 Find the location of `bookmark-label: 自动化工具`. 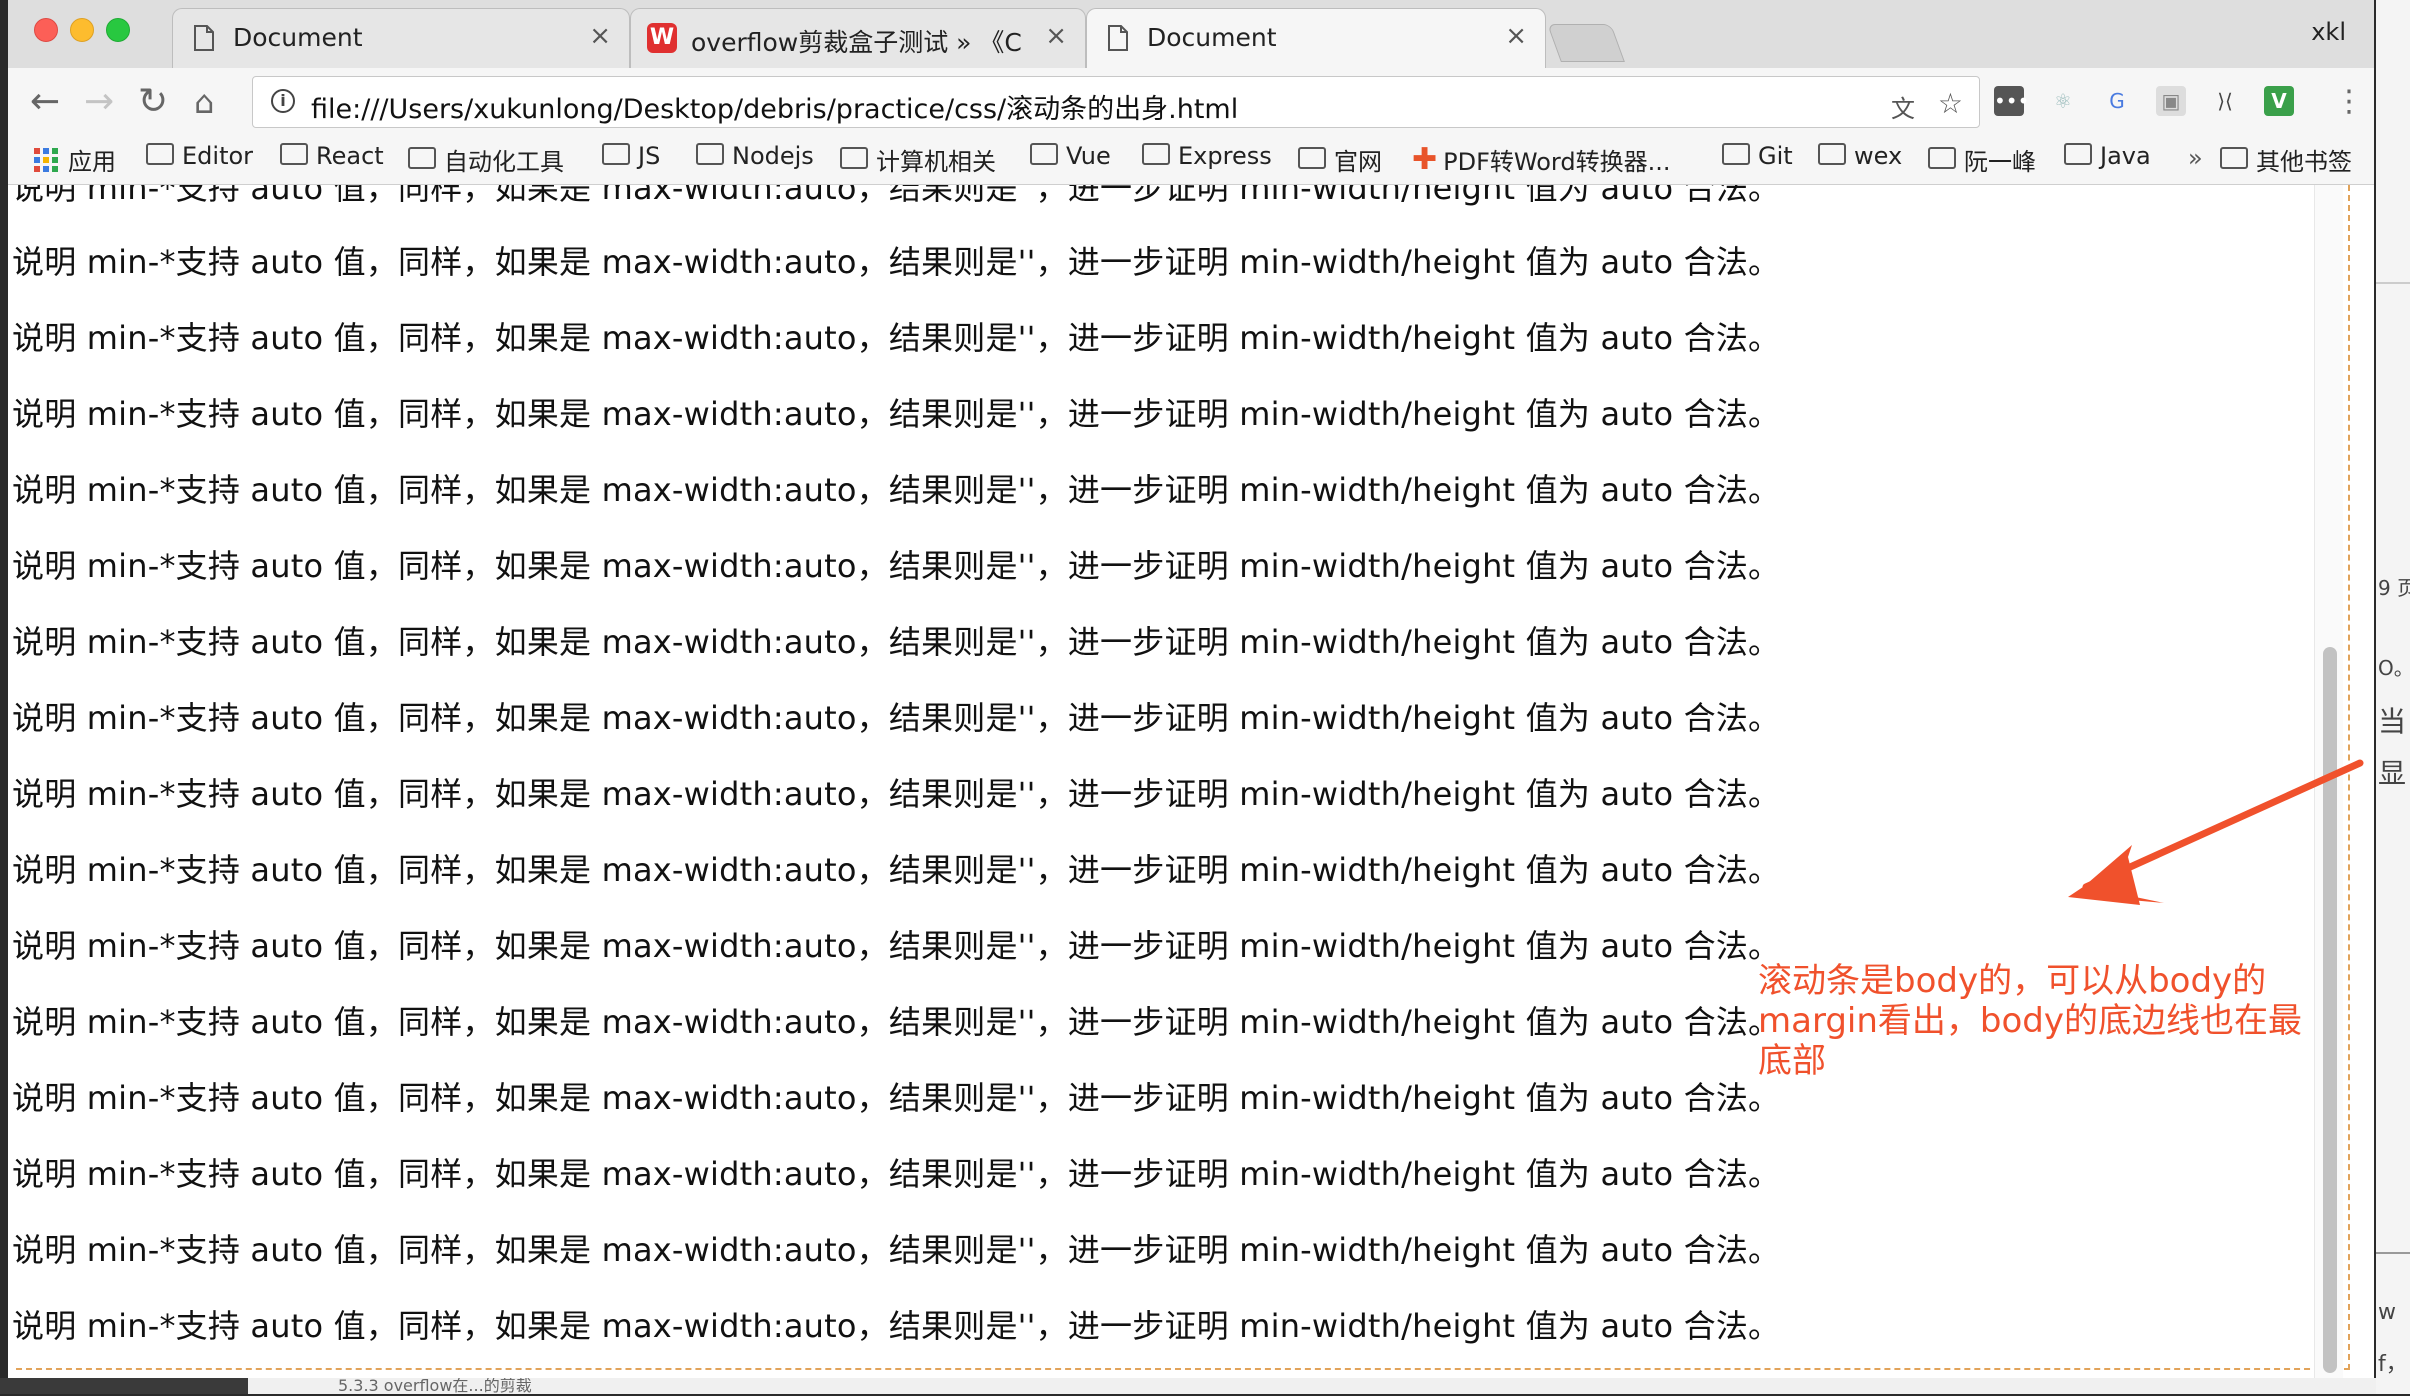

bookmark-label: 自动化工具 is located at coordinates (504, 162).